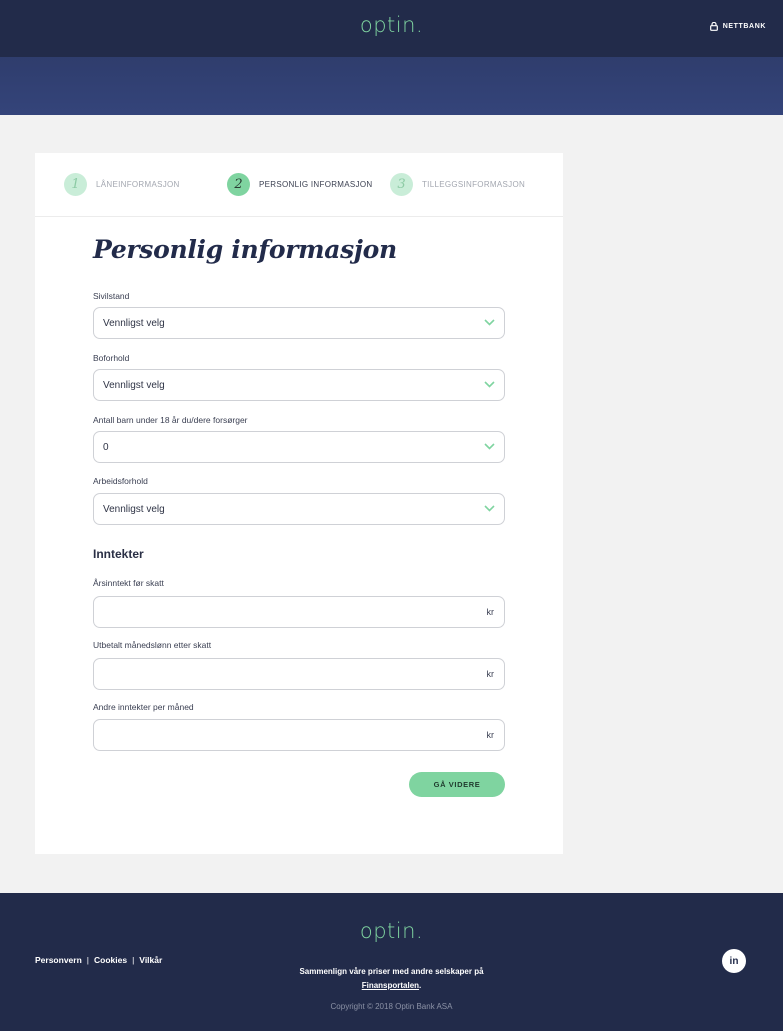 The height and width of the screenshot is (1031, 783). I want to click on step-tilleggsinformasjon: 3 TILLEGGSINFORMASJON, so click(457, 184).